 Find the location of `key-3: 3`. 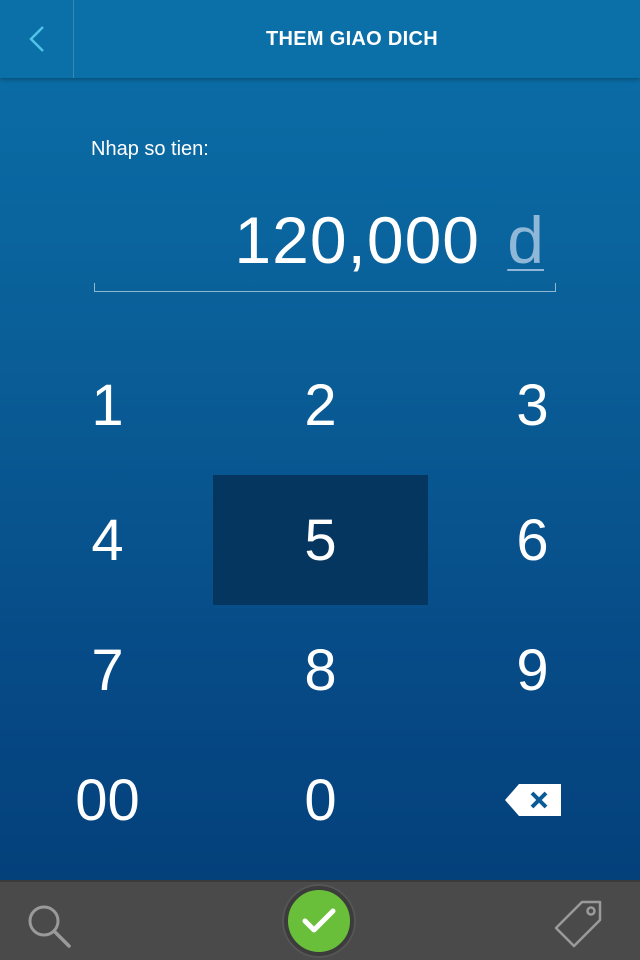

key-3: 3 is located at coordinates (532, 405).